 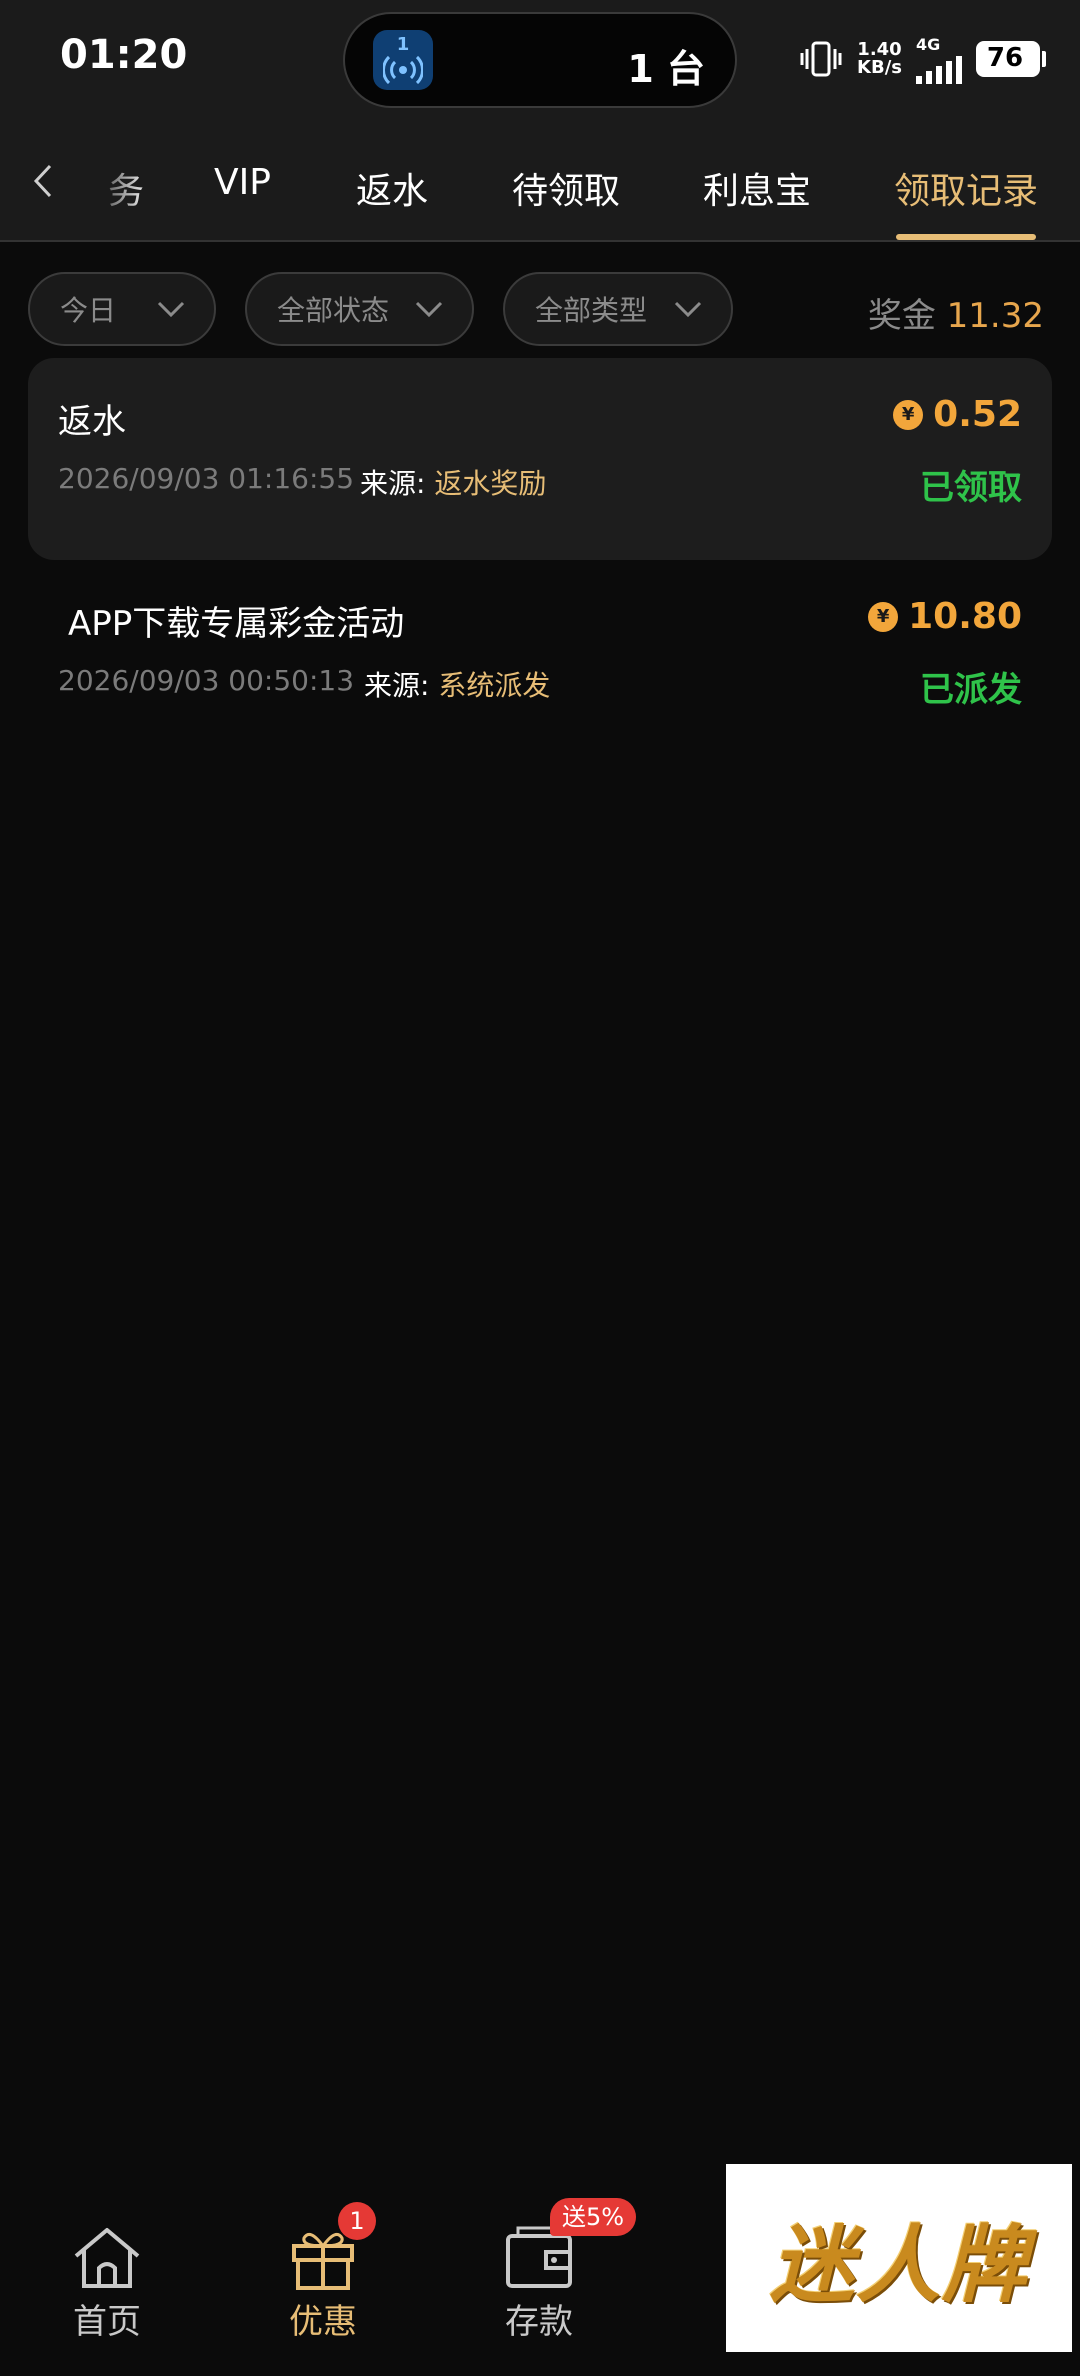 I want to click on cell-signal: 4G, so click(x=939, y=59).